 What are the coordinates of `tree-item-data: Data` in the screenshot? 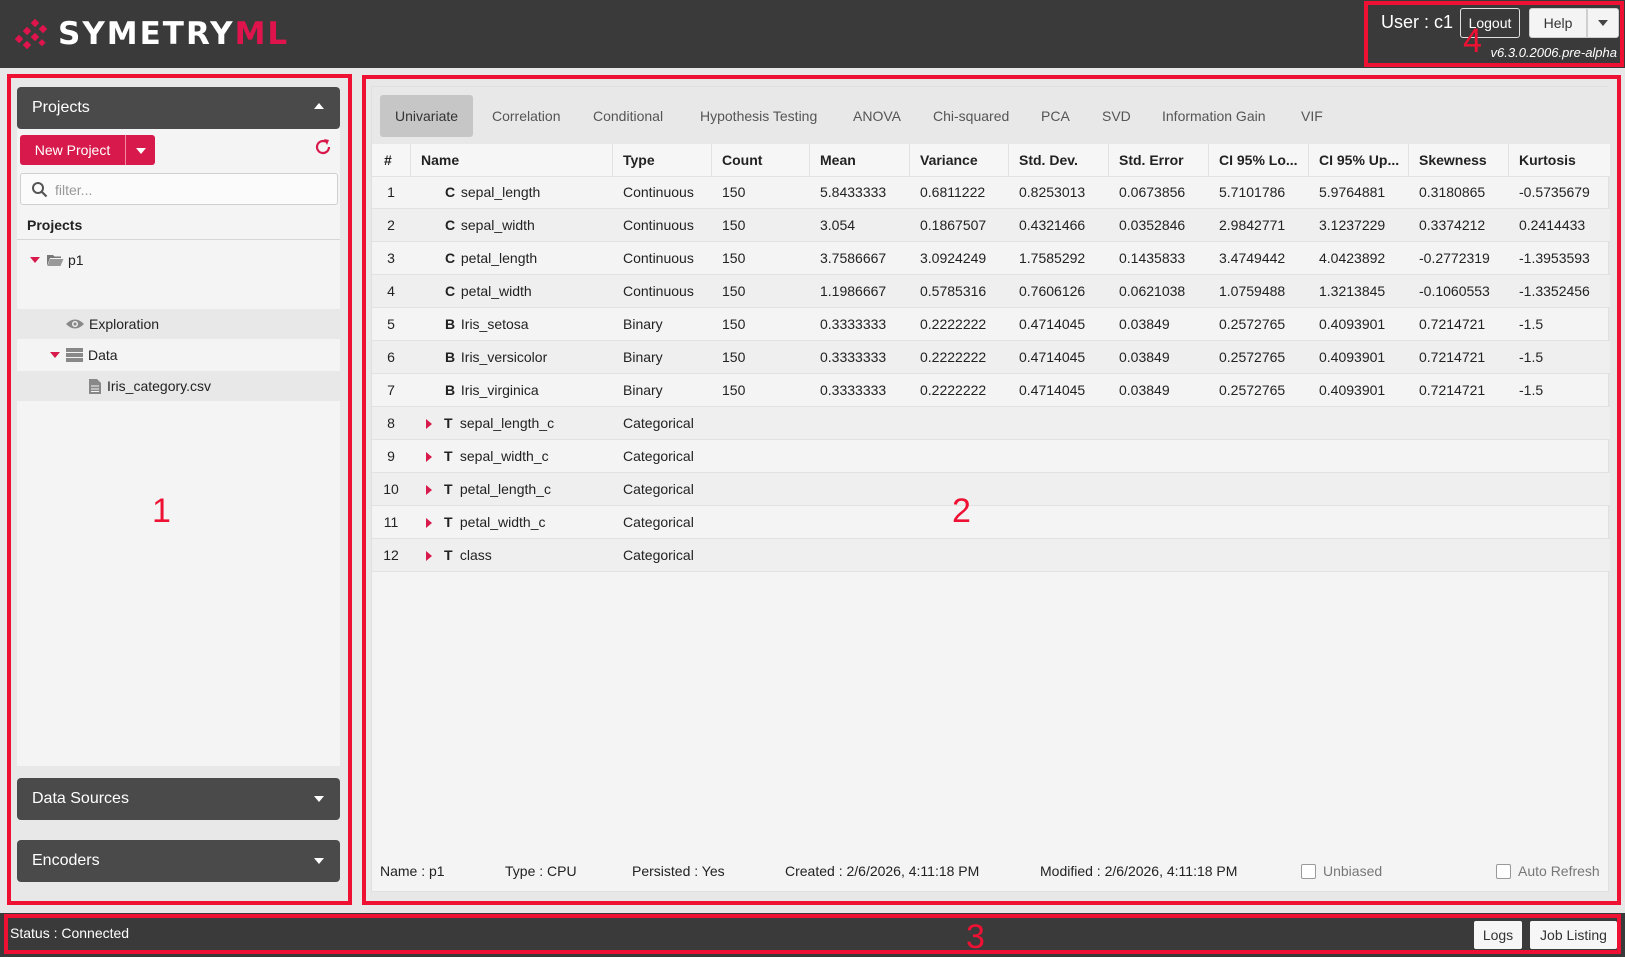 It's located at (178, 355).